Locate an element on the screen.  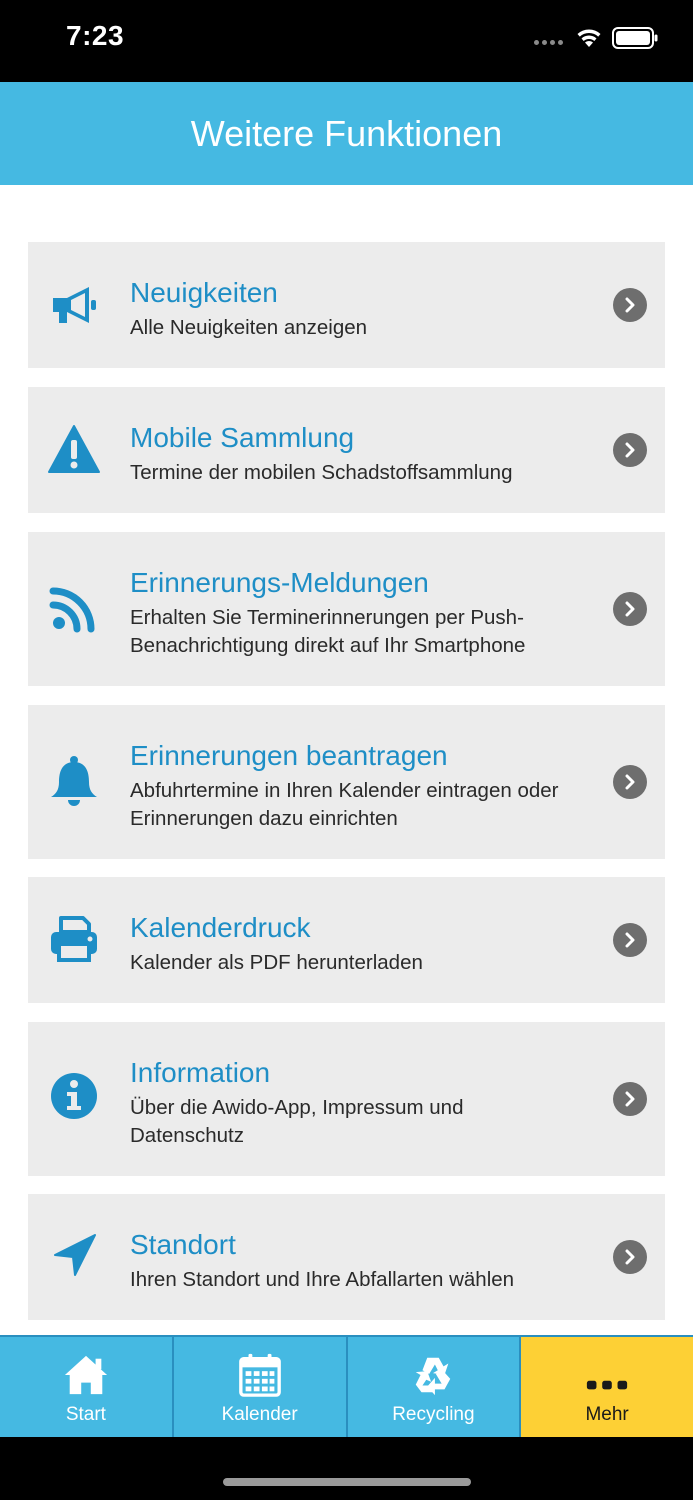
tab-recycling: Recycling is located at coordinates (435, 1387).